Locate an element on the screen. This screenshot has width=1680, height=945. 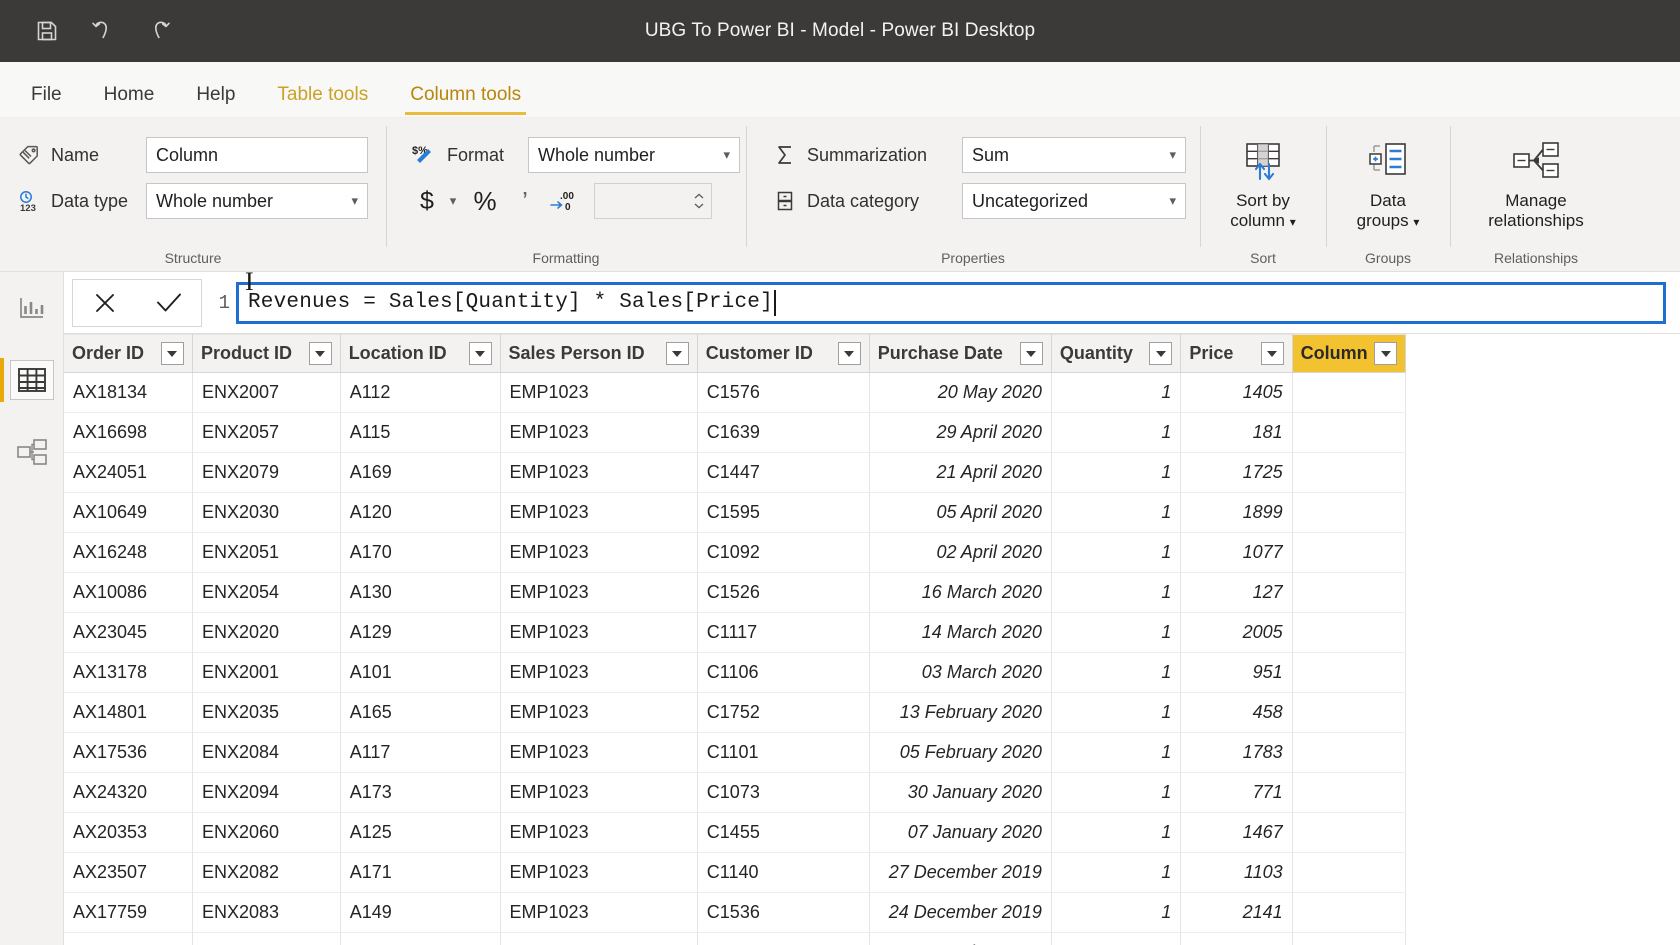
table-cell: AX17536 is located at coordinates (128, 752).